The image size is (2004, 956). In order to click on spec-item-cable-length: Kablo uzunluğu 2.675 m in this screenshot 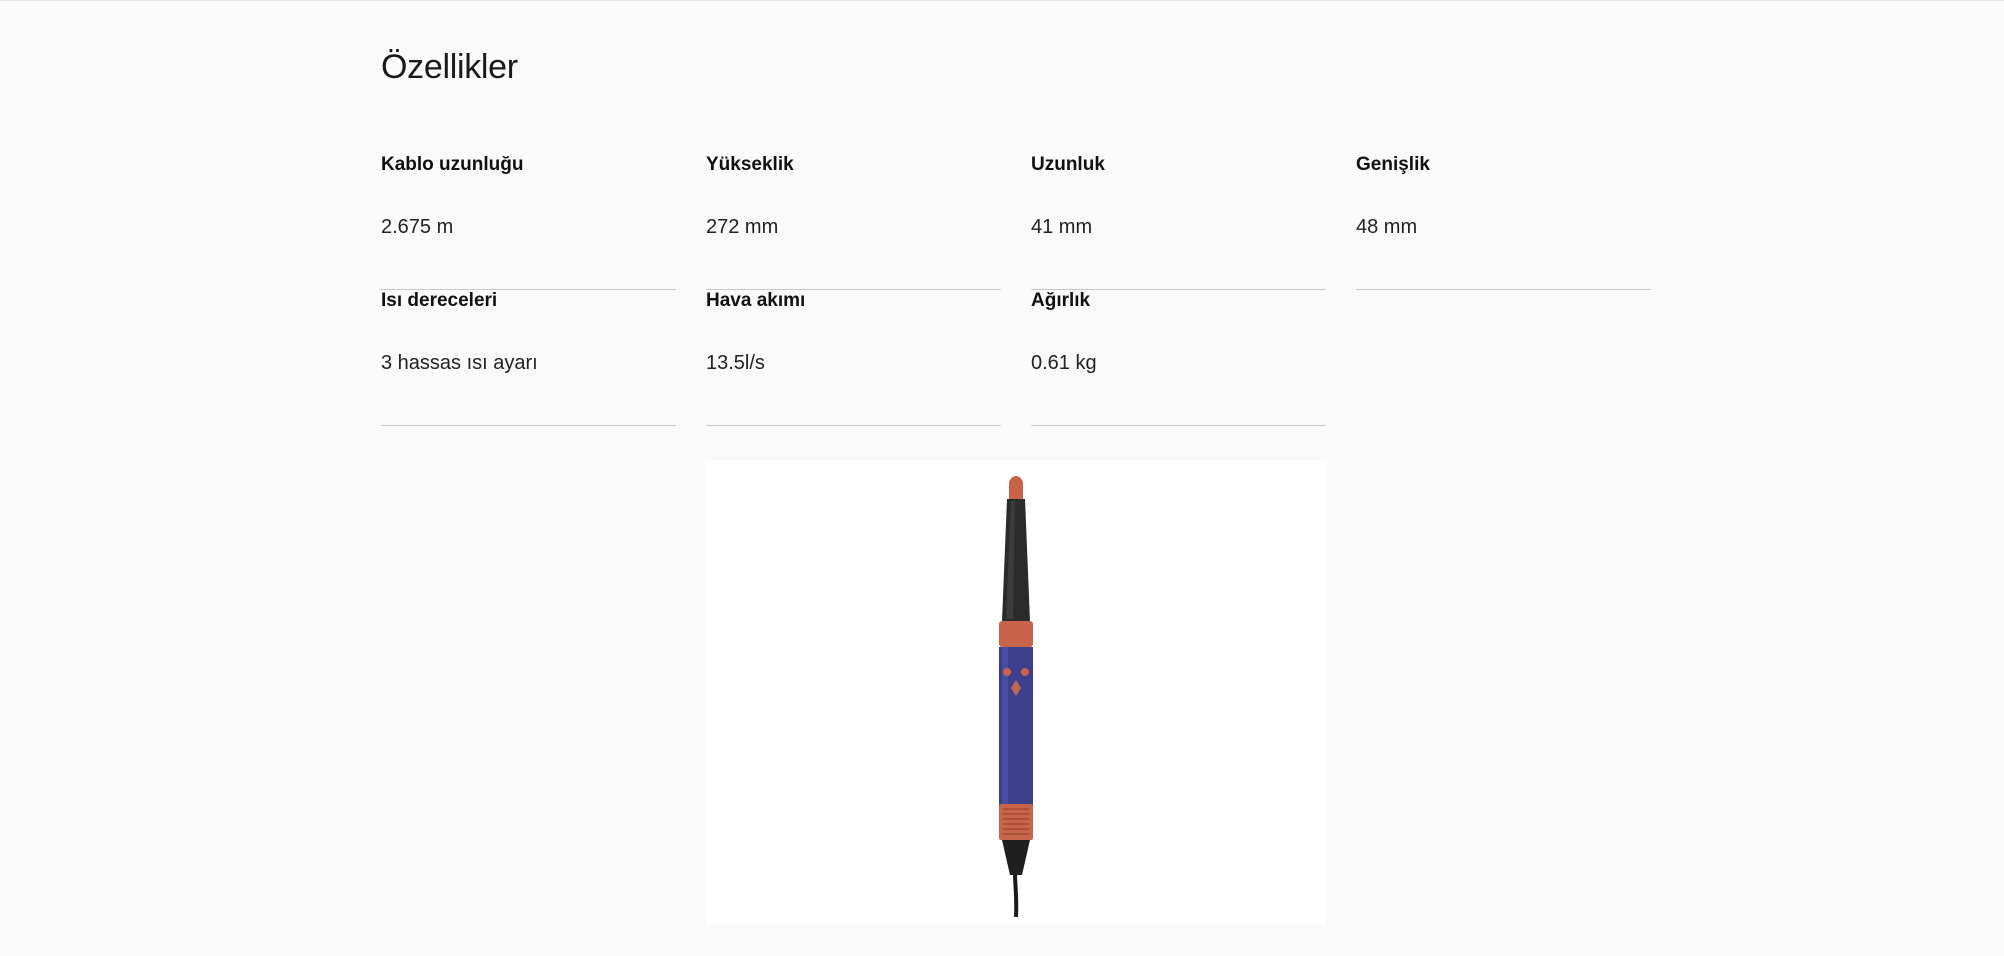, I will do `click(528, 222)`.